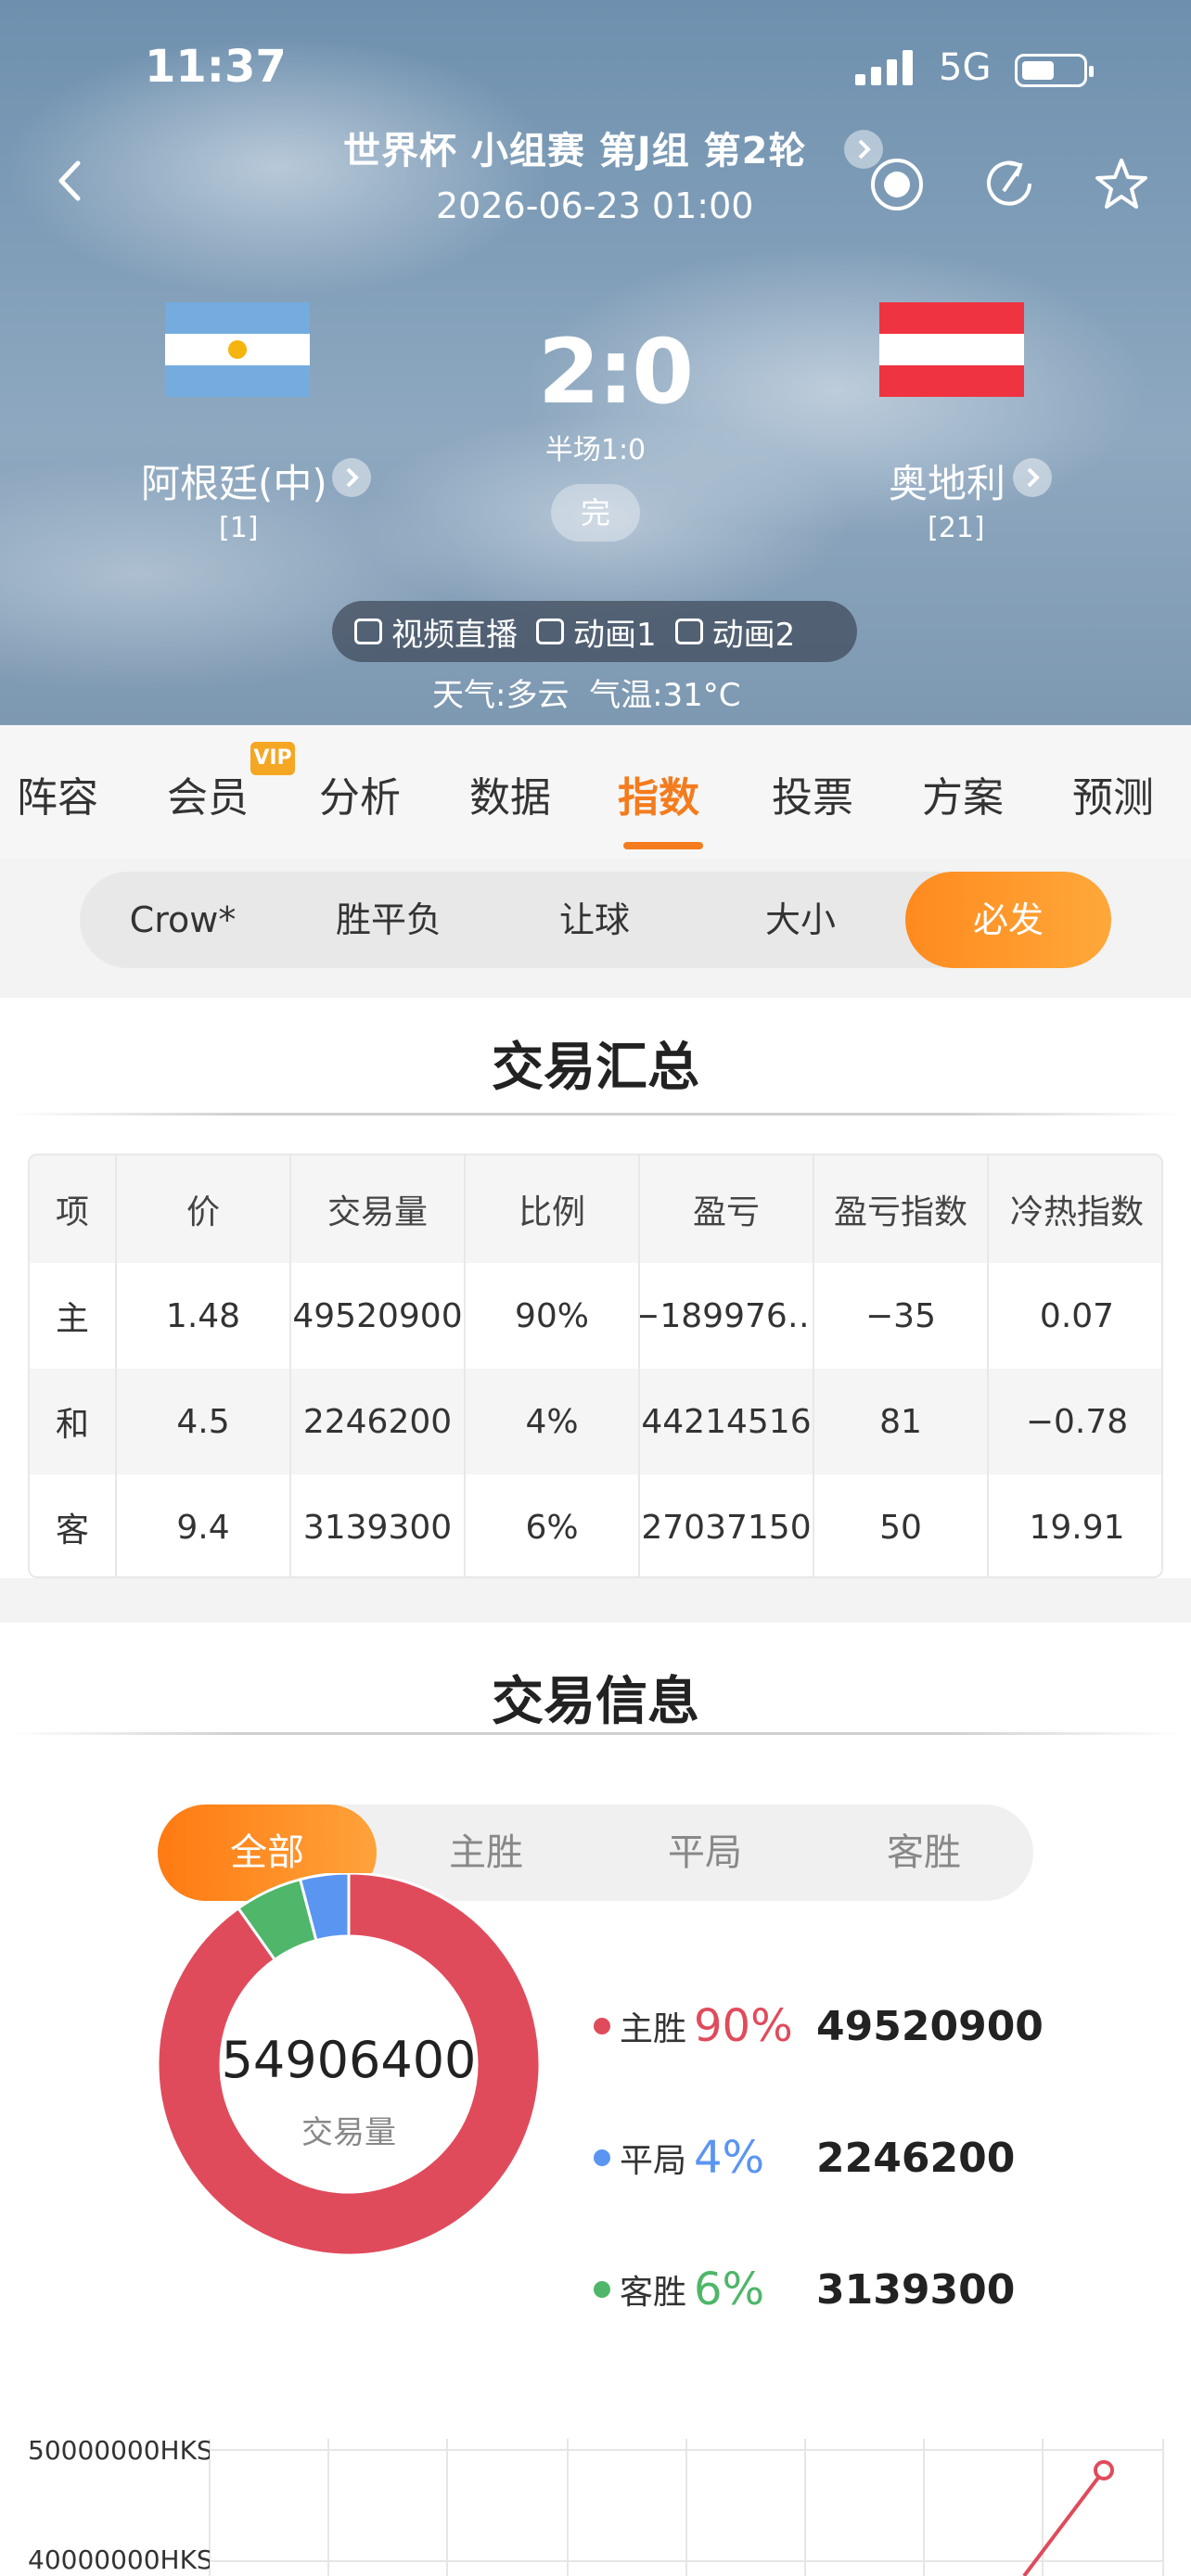 The image size is (1191, 2576). Describe the element at coordinates (1008, 920) in the screenshot. I see `subtab-betfair: 必发` at that location.